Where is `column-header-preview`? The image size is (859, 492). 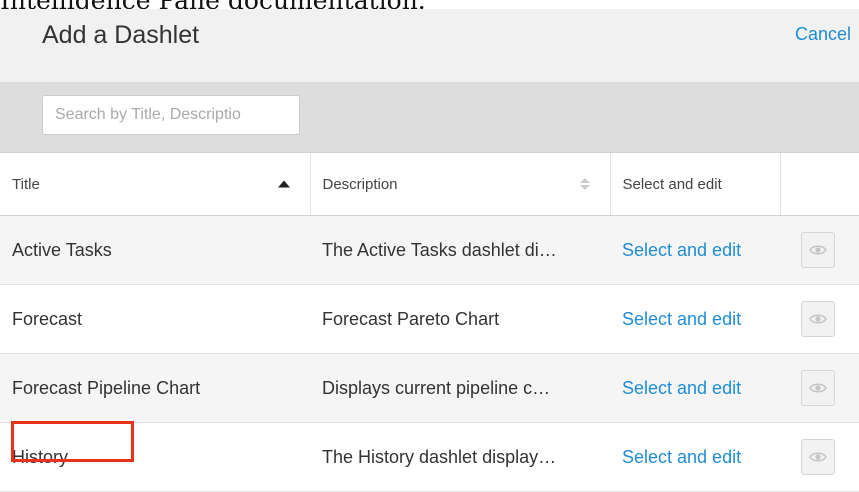
column-header-preview is located at coordinates (819, 184).